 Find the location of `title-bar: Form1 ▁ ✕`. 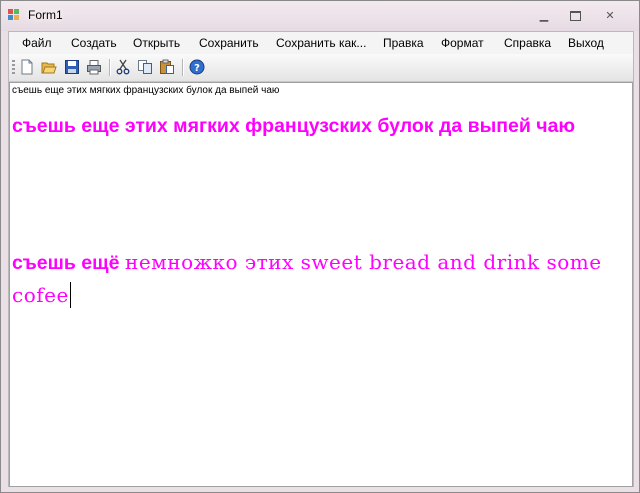

title-bar: Form1 ▁ ✕ is located at coordinates (320, 16).